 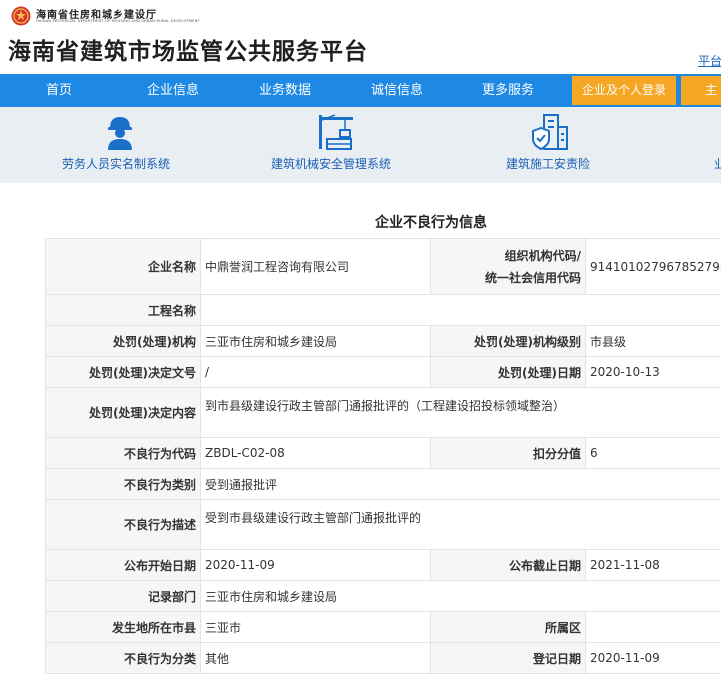 What do you see at coordinates (123, 453) in the screenshot?
I see `behavior-code-label: 不良行为代码` at bounding box center [123, 453].